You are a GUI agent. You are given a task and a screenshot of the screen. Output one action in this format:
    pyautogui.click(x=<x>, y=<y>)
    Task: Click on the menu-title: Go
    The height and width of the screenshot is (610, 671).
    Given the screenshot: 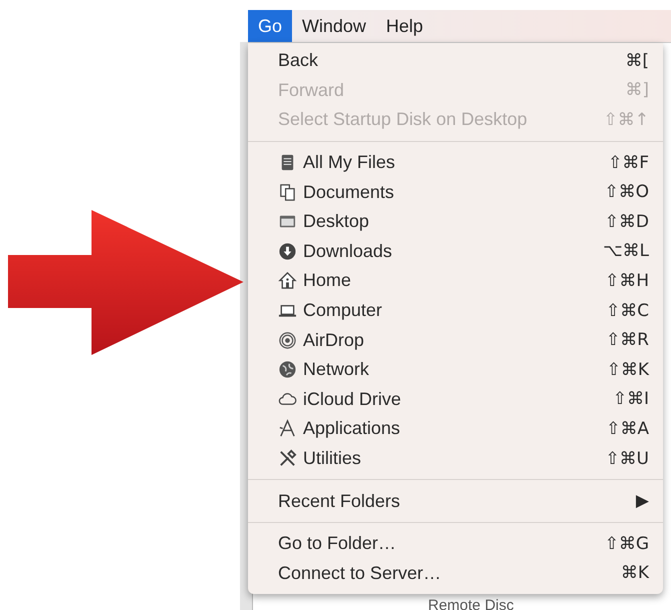 What is the action you would take?
    pyautogui.click(x=270, y=26)
    